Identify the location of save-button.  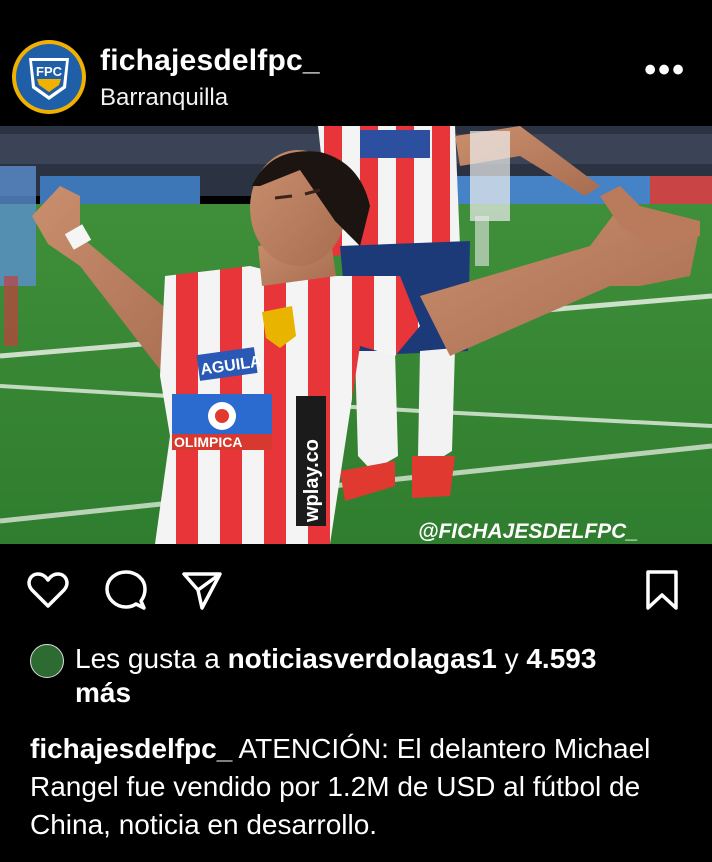
(662, 590).